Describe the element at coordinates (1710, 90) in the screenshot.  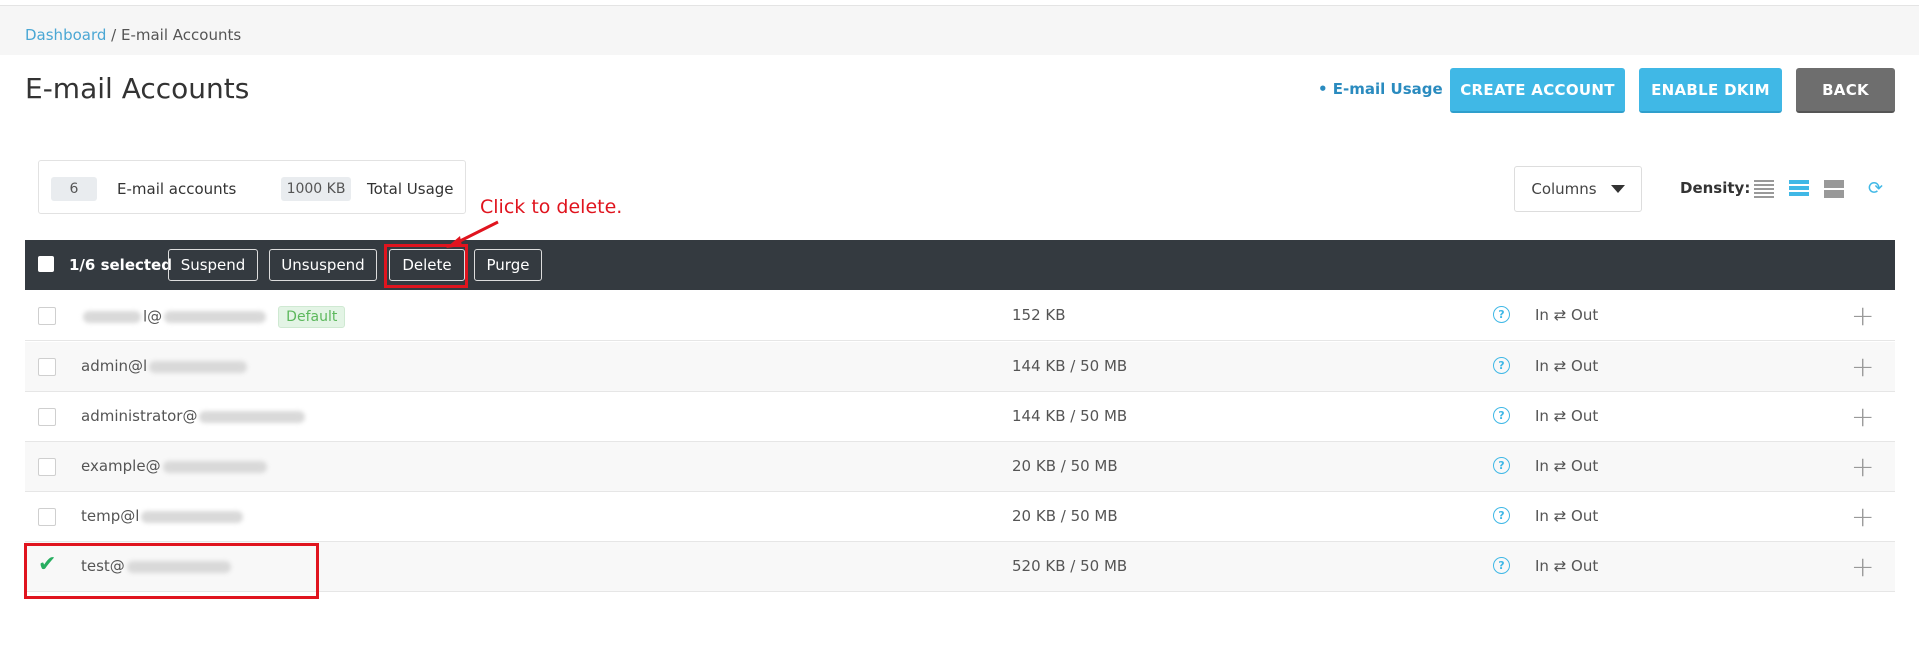
I see `enable-dkim-button: ENABLE DKIM` at that location.